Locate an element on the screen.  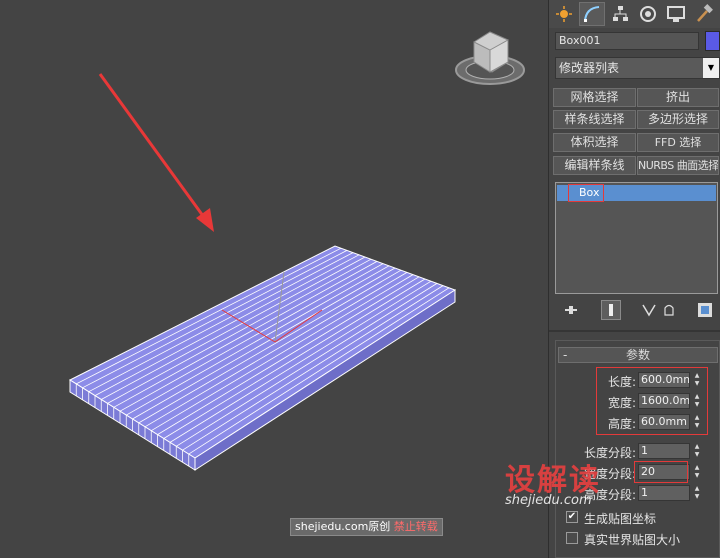
highlight-dimensions is located at coordinates (652, 401).